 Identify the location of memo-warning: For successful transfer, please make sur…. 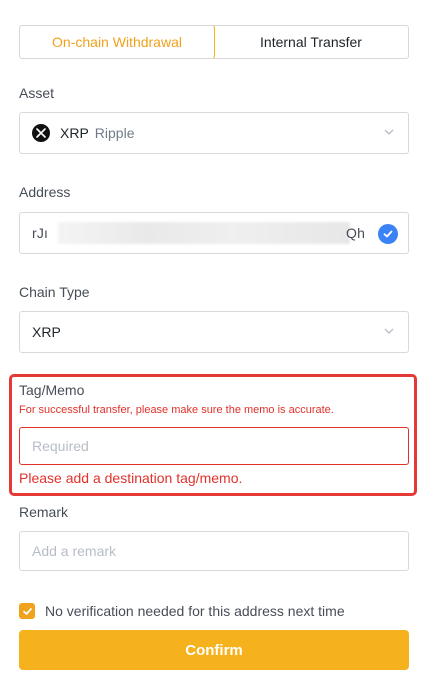
(176, 410).